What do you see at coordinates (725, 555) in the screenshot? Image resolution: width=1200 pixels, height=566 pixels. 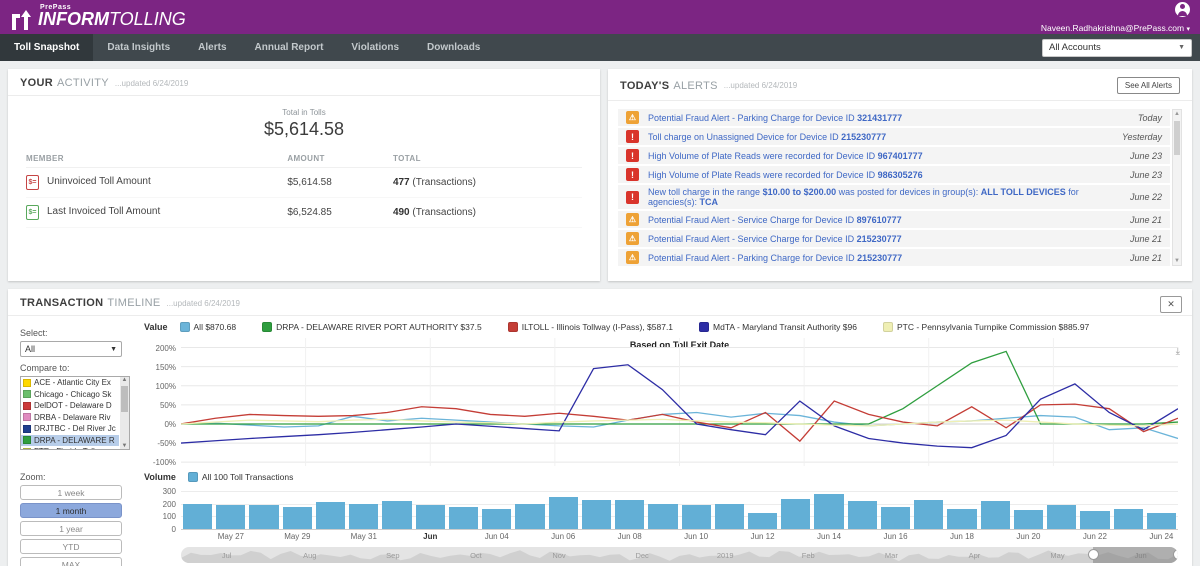 I see `navigator-month-label: 2019` at bounding box center [725, 555].